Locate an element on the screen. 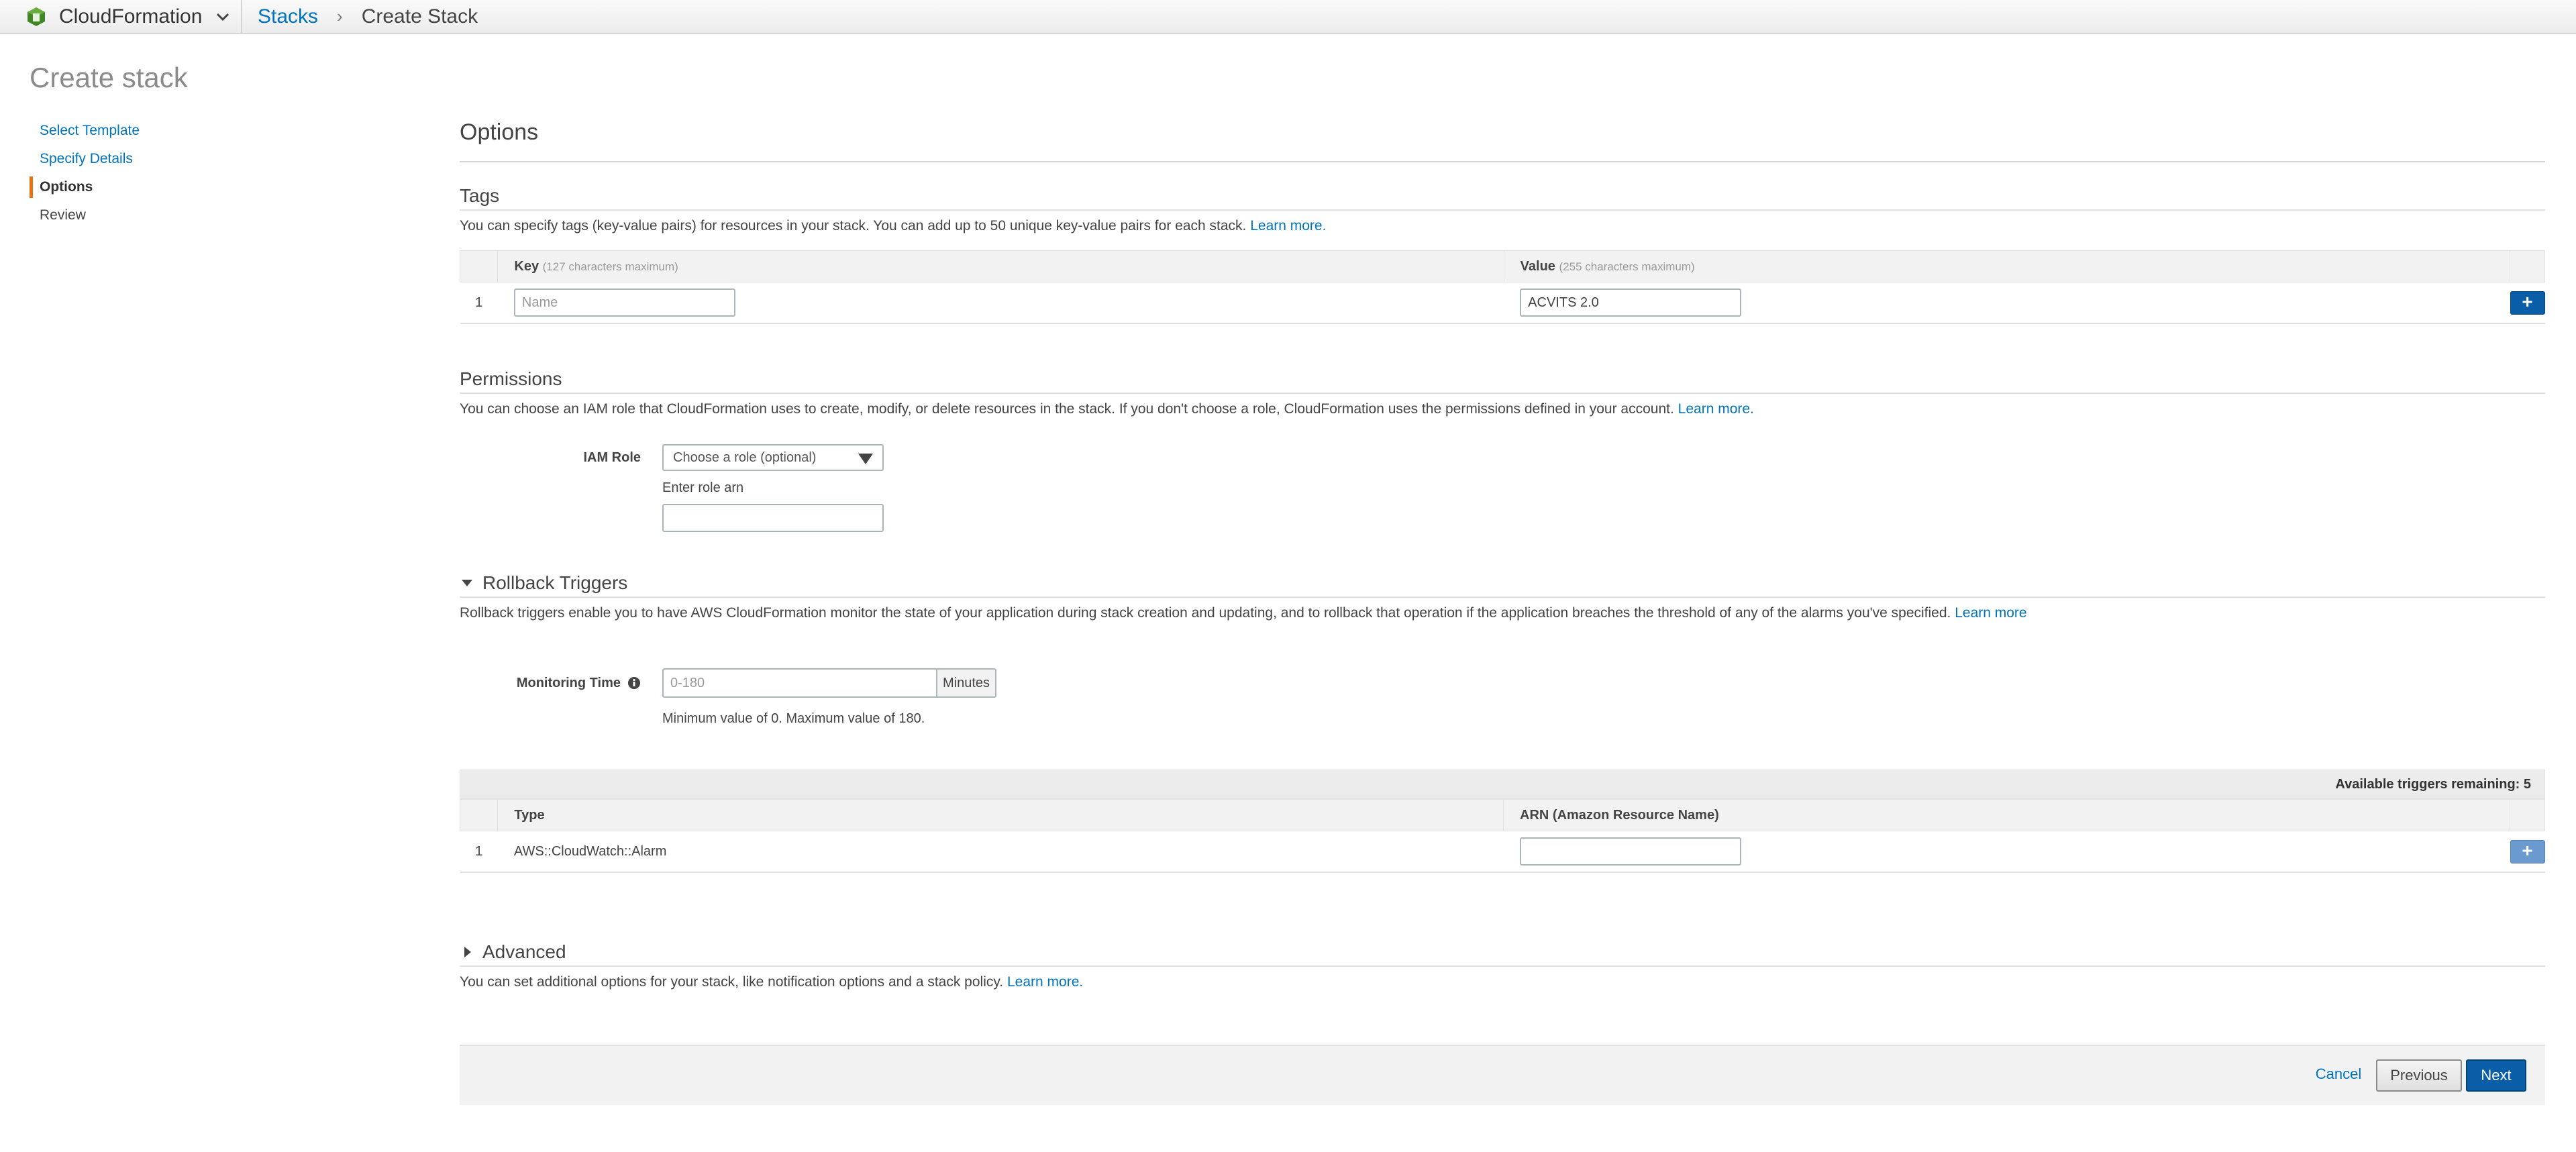 The image size is (2576, 1152). tags-value-header: Value (255 characters maximum) is located at coordinates (2007, 266).